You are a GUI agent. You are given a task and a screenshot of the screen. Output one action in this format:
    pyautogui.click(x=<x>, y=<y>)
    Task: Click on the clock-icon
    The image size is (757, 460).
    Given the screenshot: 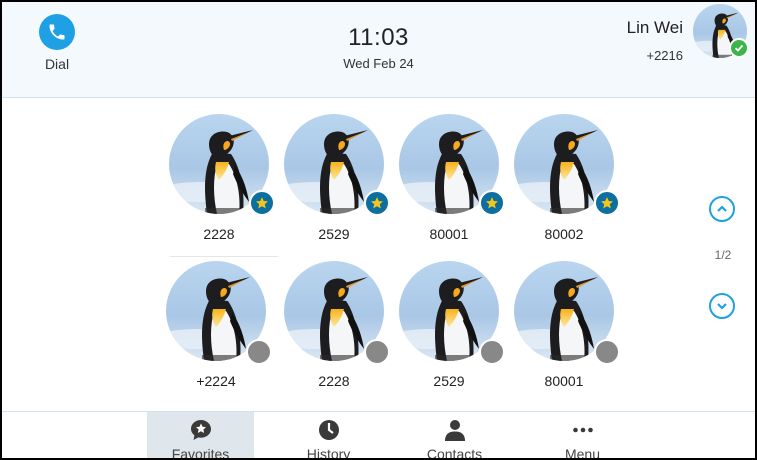 What is the action you would take?
    pyautogui.click(x=328, y=430)
    